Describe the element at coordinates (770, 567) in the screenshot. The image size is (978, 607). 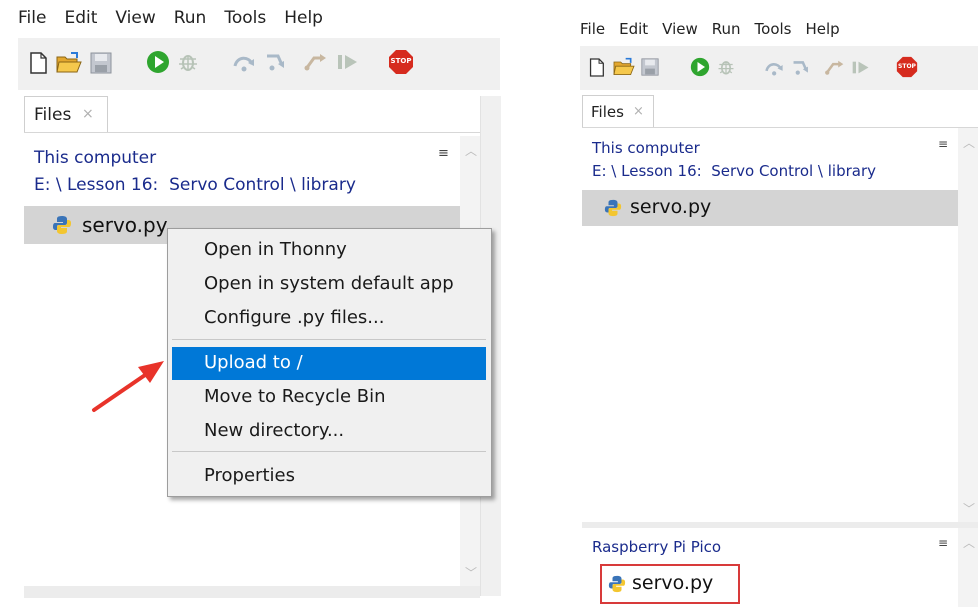
I see `device-files-panel: Raspberry Pi Pico ≡ servo.py` at that location.